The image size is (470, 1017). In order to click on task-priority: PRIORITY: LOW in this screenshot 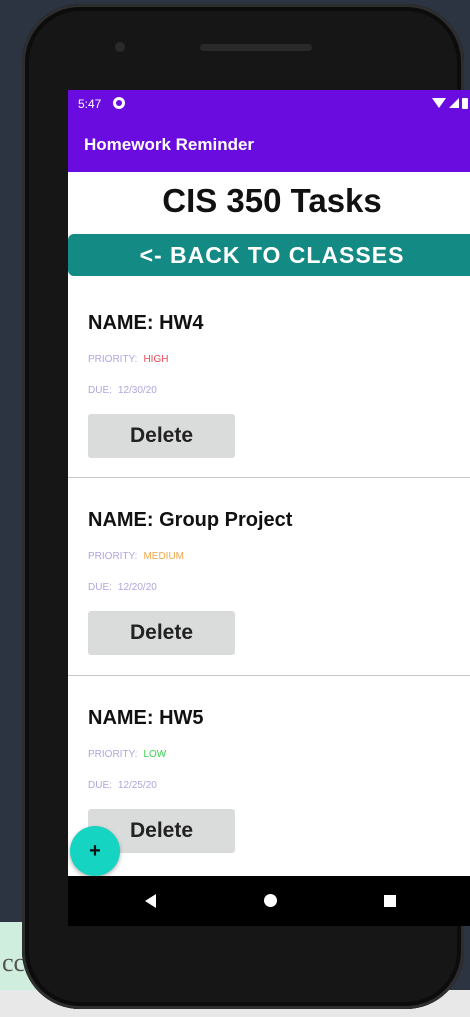, I will do `click(127, 754)`.